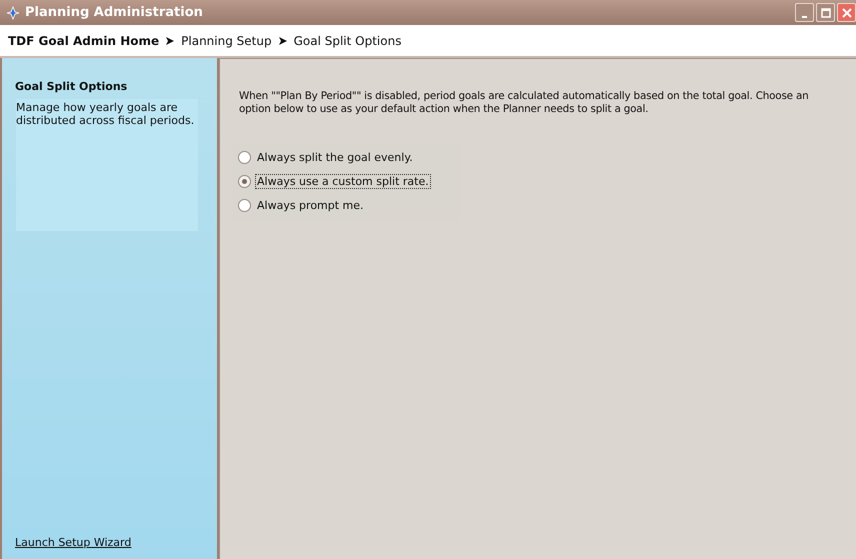  Describe the element at coordinates (71, 86) in the screenshot. I see `sidebar-heading: Goal Split Options` at that location.